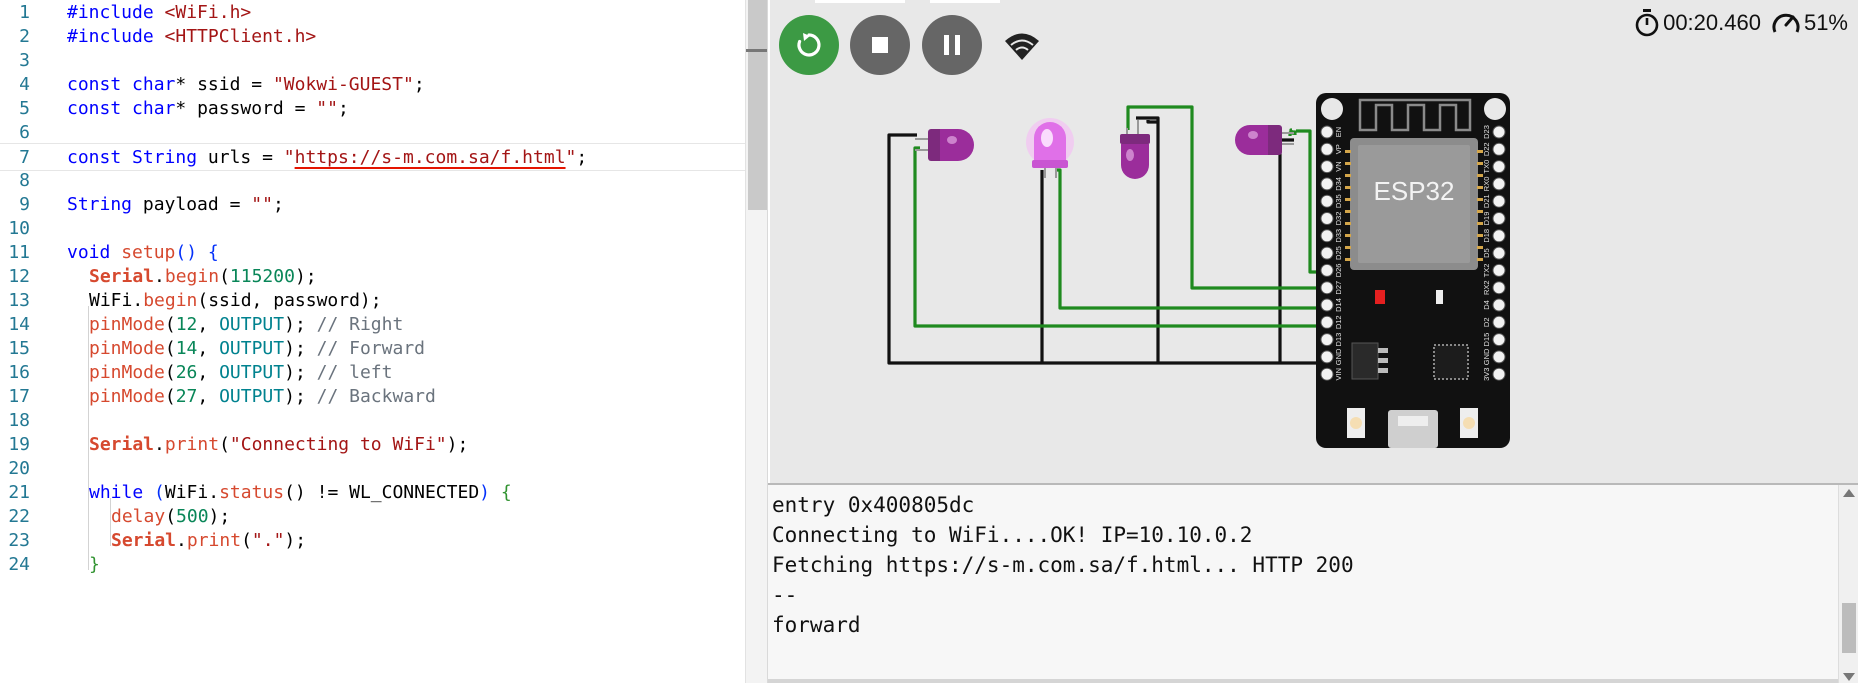 Image resolution: width=1858 pixels, height=683 pixels. Describe the element at coordinates (944, 145) in the screenshot. I see `led-right` at that location.